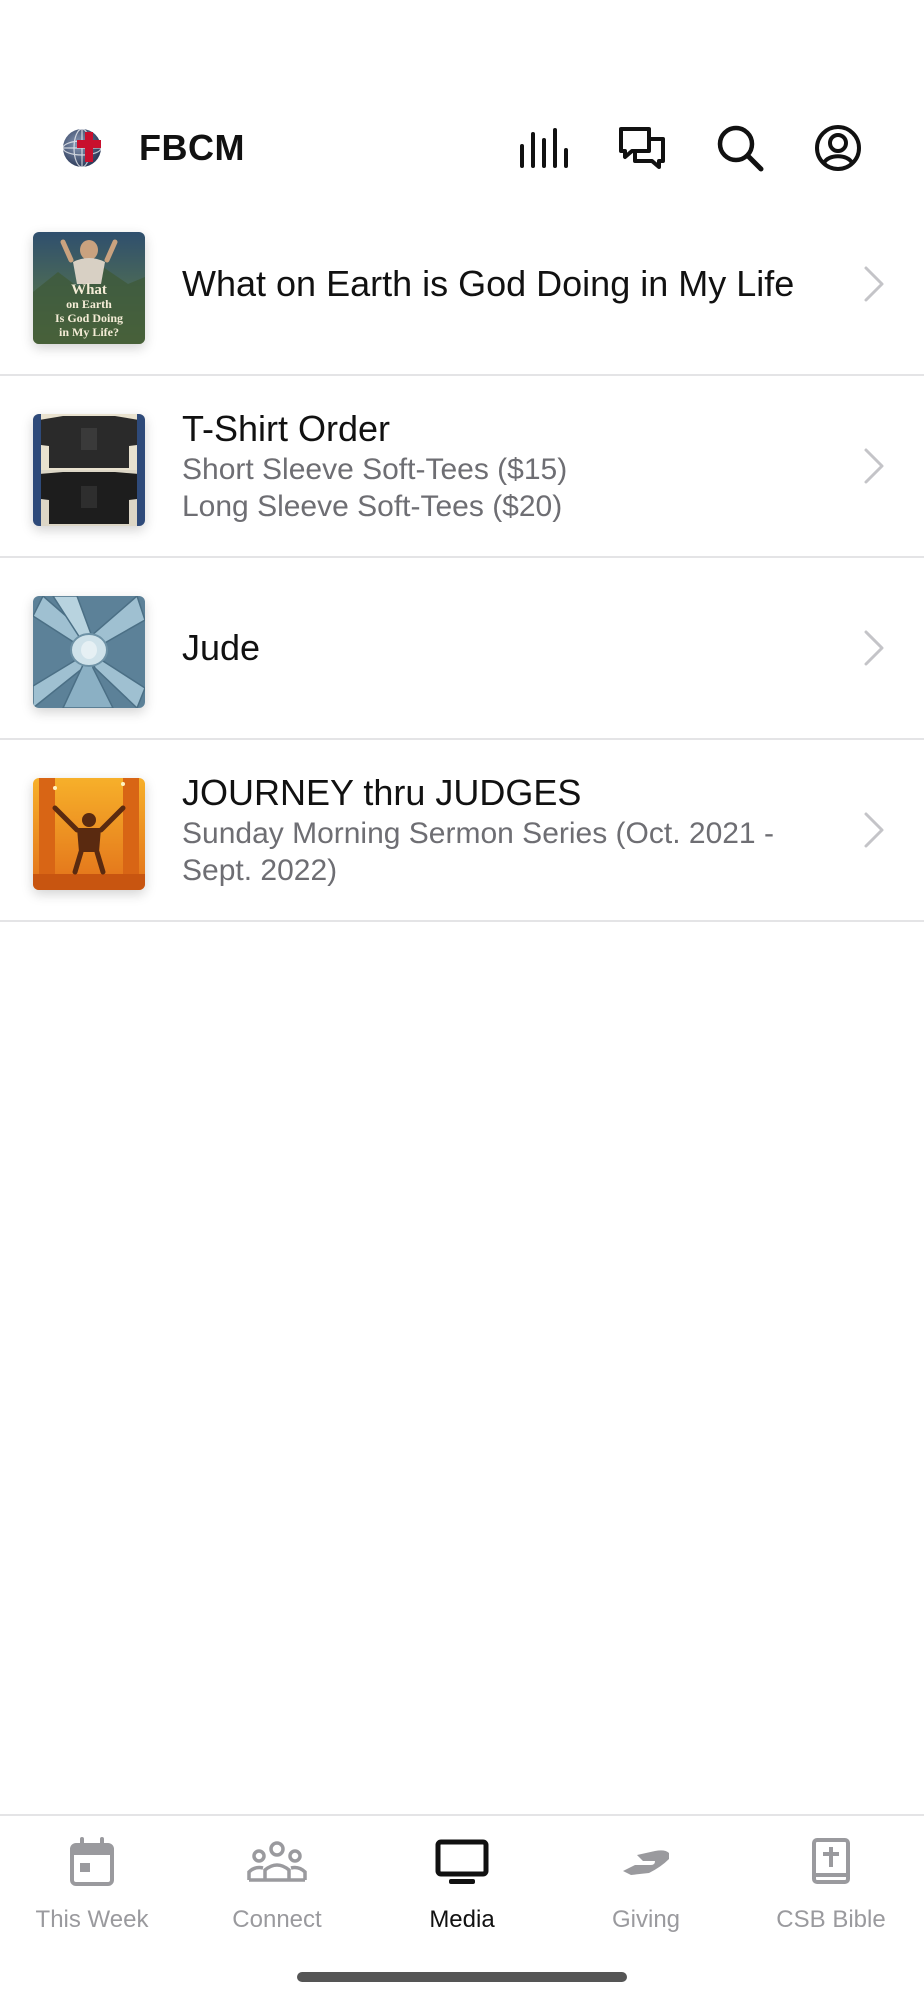 This screenshot has height=2002, width=924. I want to click on app-title: FBCM, so click(192, 147).